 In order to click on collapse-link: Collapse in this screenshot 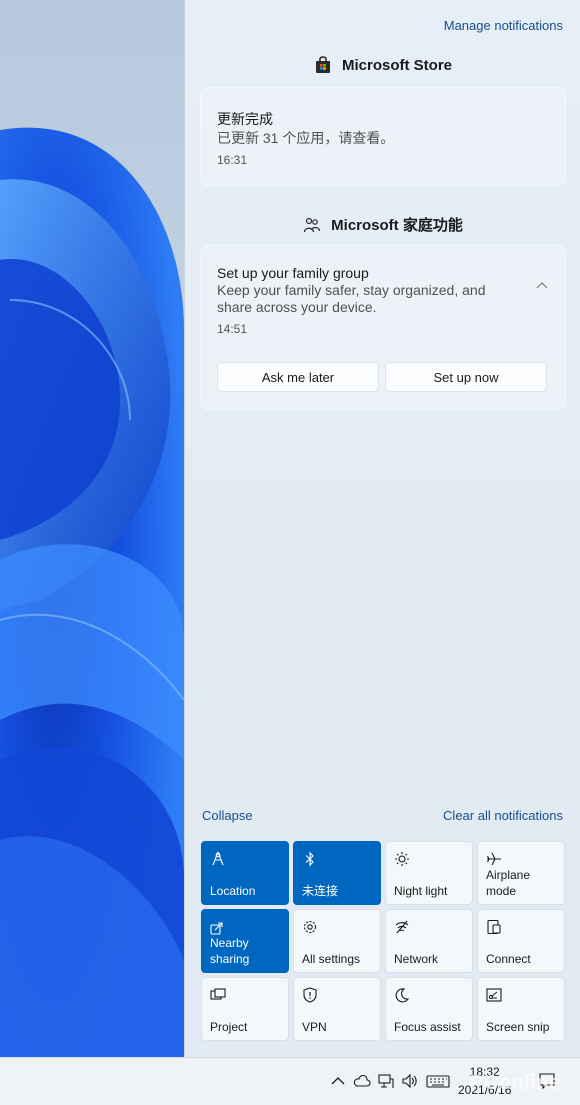, I will do `click(227, 815)`.